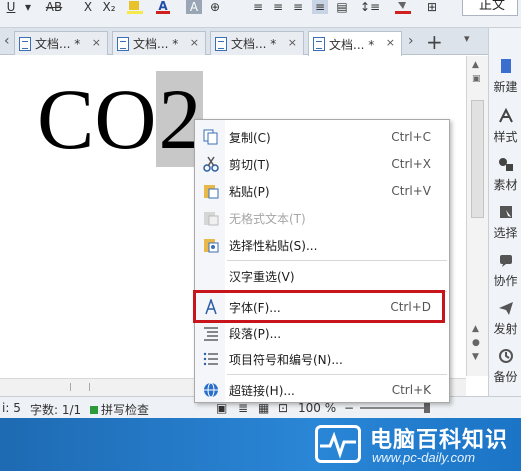 The image size is (521, 471). What do you see at coordinates (211, 245) in the screenshot?
I see `paste-special-icon` at bounding box center [211, 245].